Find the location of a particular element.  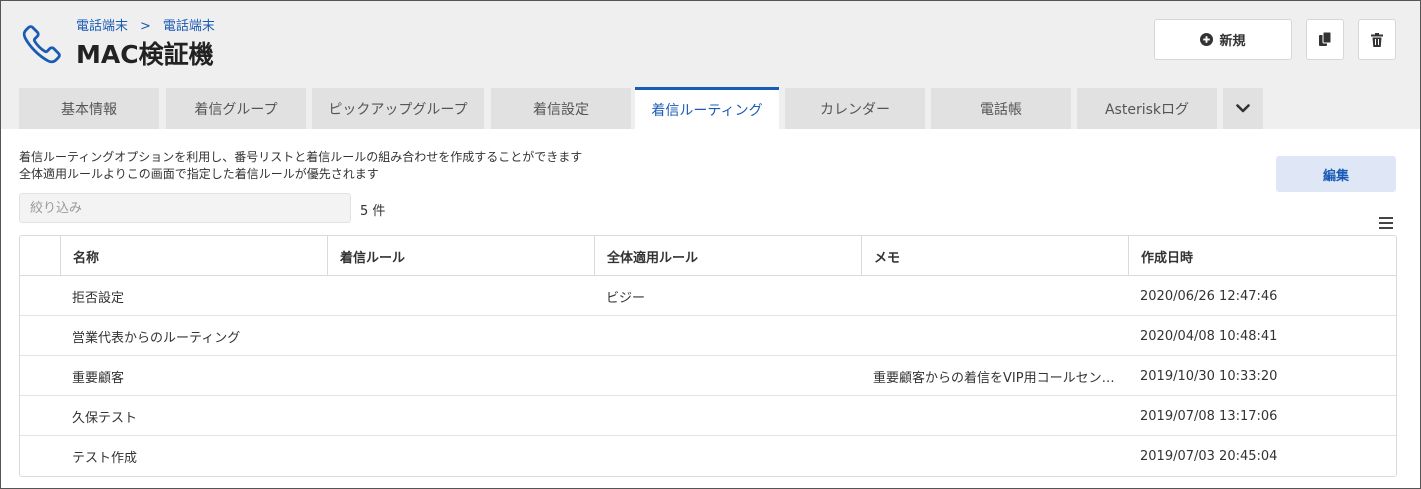

cell-created: 2019/10/30 10:33:20 is located at coordinates (1209, 376).